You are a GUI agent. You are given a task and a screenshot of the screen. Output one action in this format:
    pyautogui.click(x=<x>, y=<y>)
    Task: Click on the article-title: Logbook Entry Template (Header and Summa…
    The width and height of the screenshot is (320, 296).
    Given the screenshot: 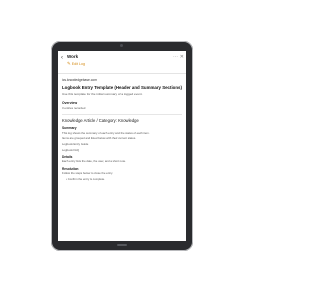 What is the action you would take?
    pyautogui.click(x=122, y=87)
    